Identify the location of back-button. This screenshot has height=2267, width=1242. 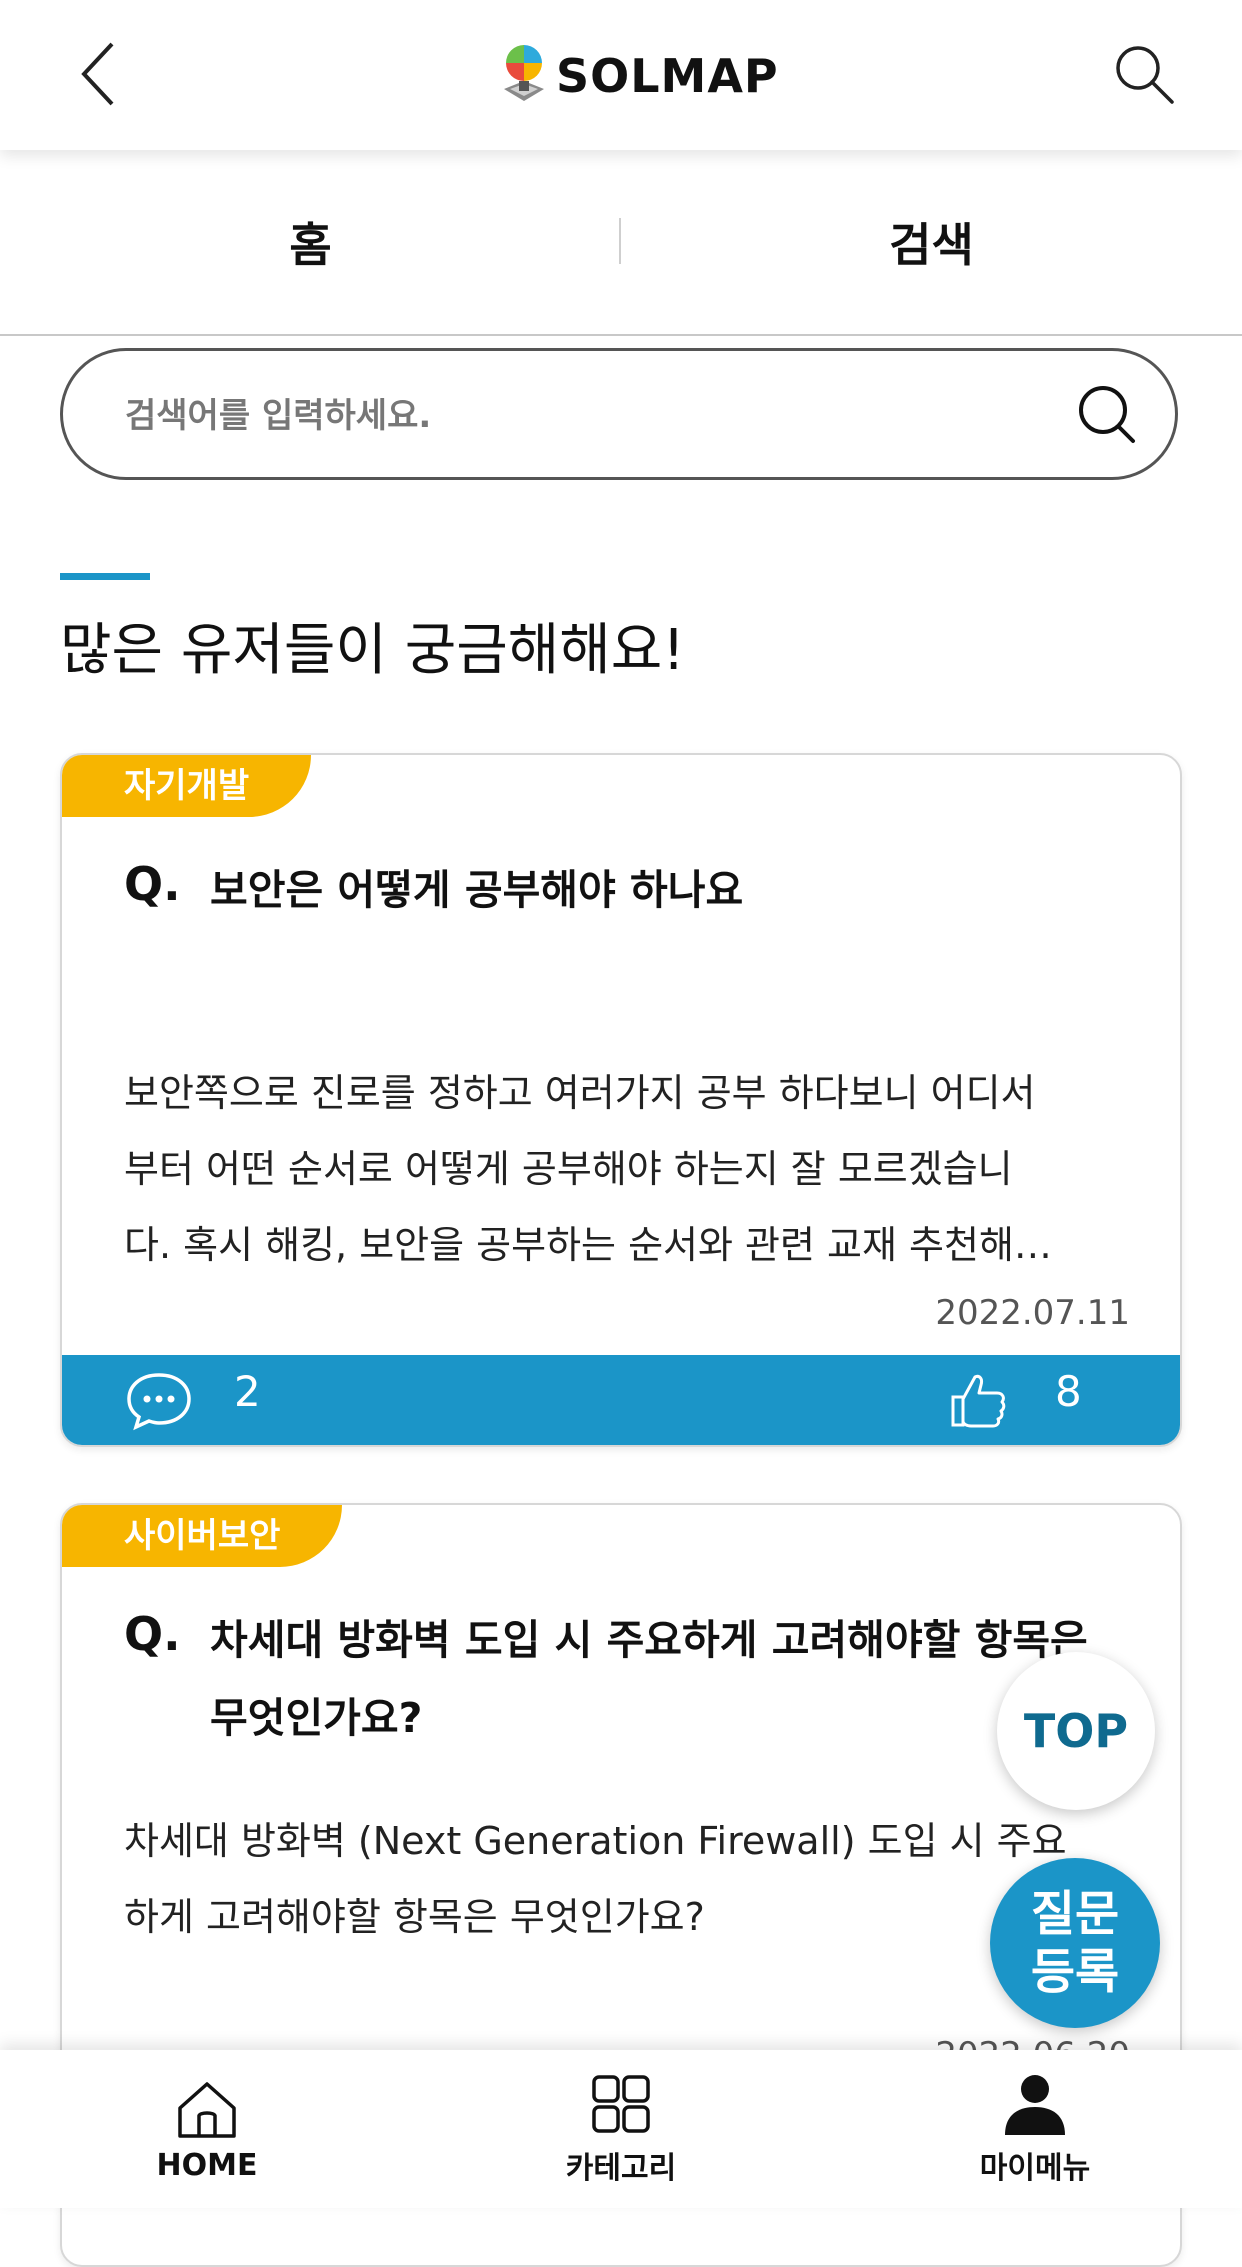
(100, 74).